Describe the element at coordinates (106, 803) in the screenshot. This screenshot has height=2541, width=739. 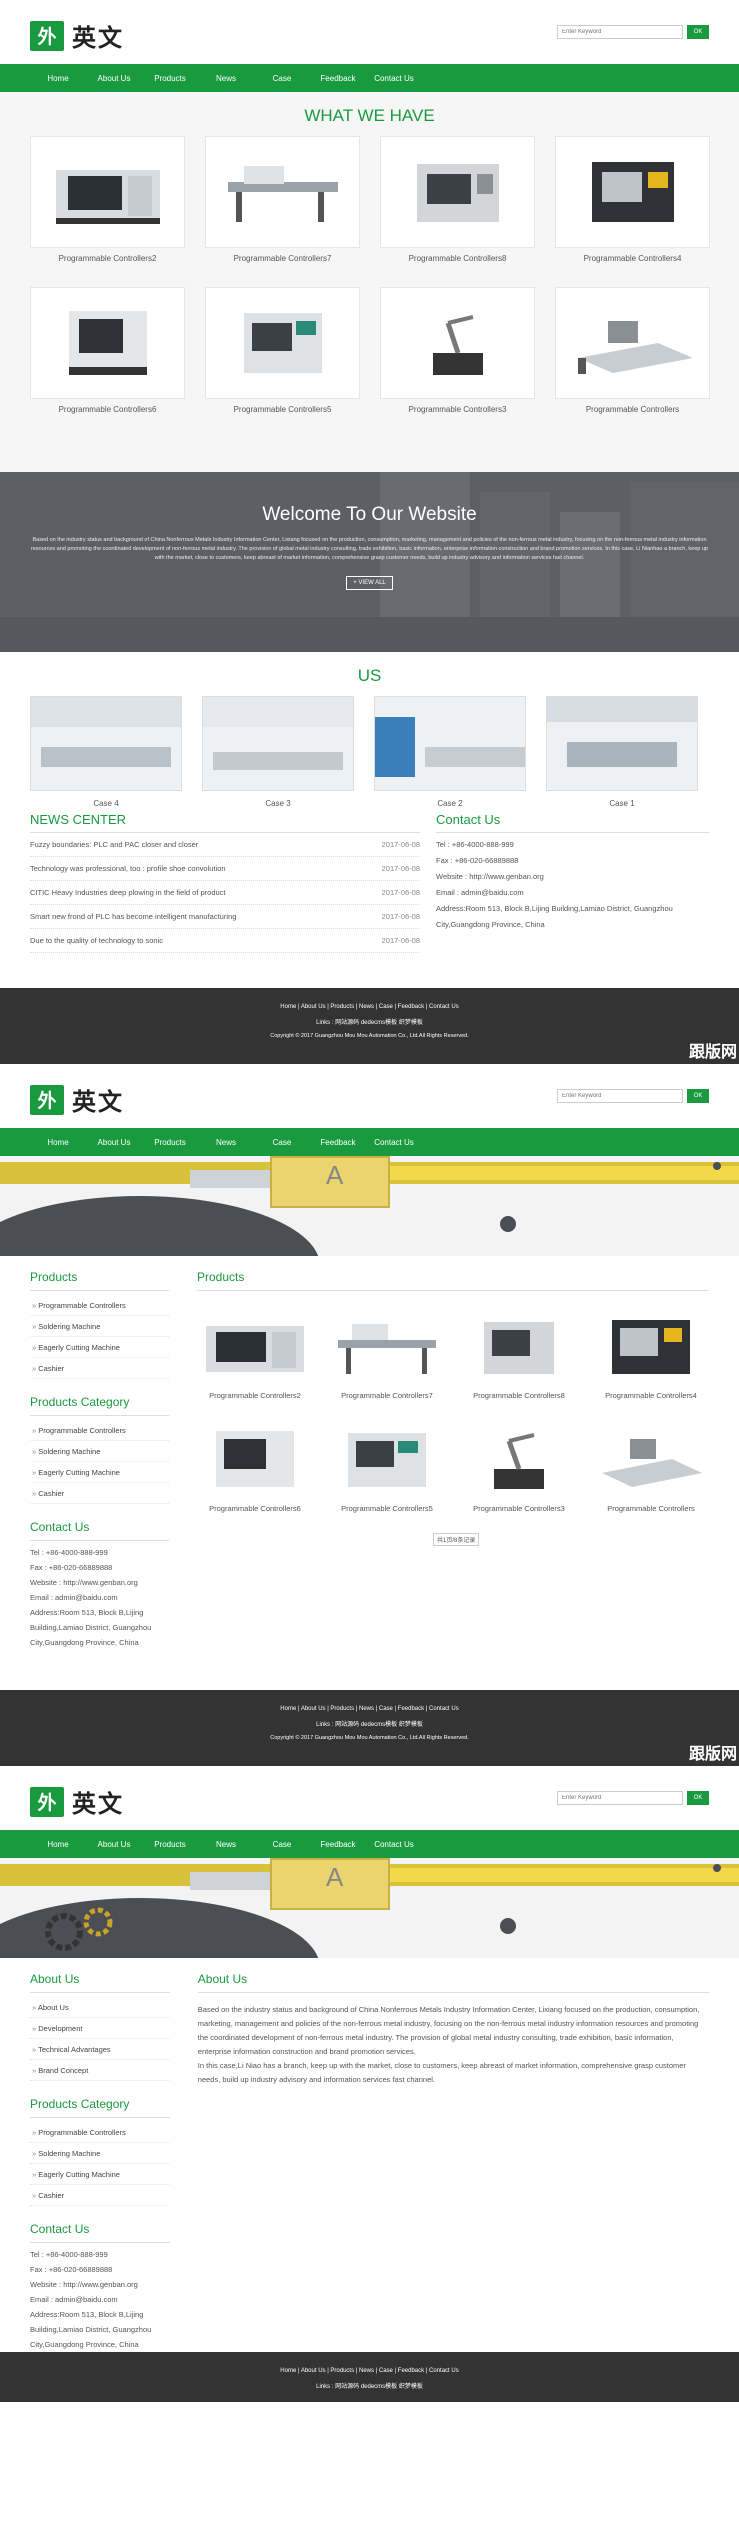
I see `case-caption: Case 4` at that location.